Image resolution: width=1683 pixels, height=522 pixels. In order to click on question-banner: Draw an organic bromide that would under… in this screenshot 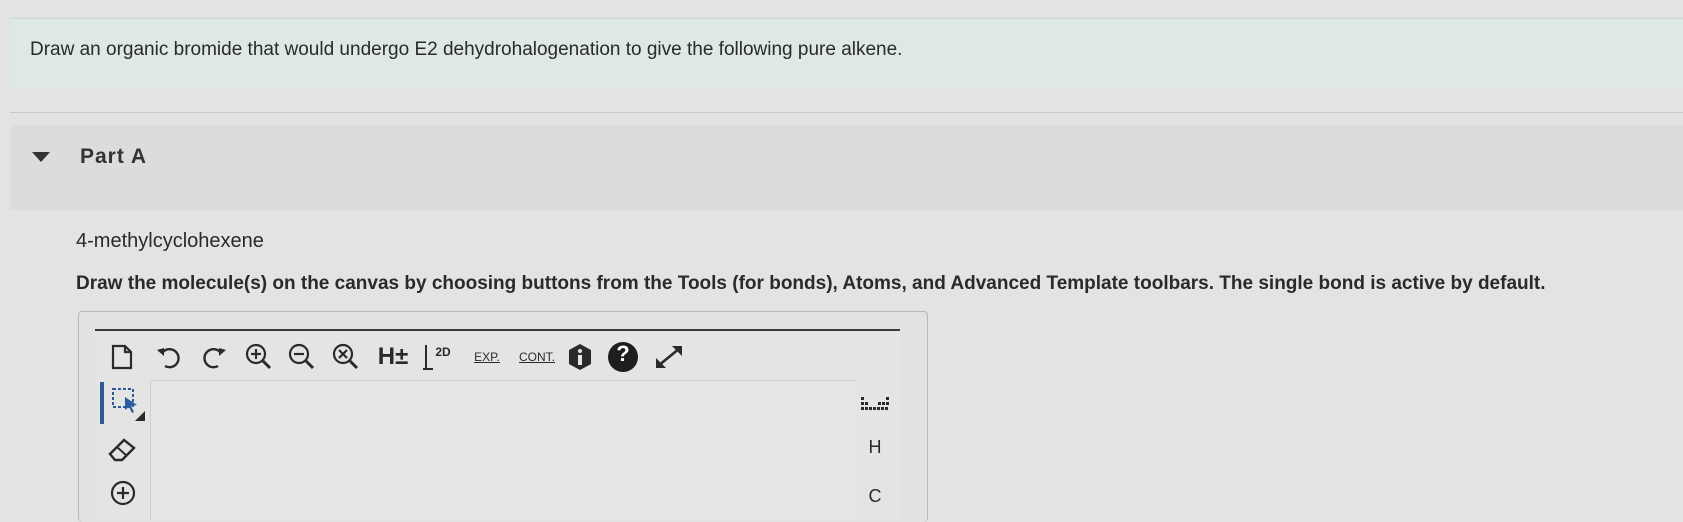, I will do `click(846, 53)`.